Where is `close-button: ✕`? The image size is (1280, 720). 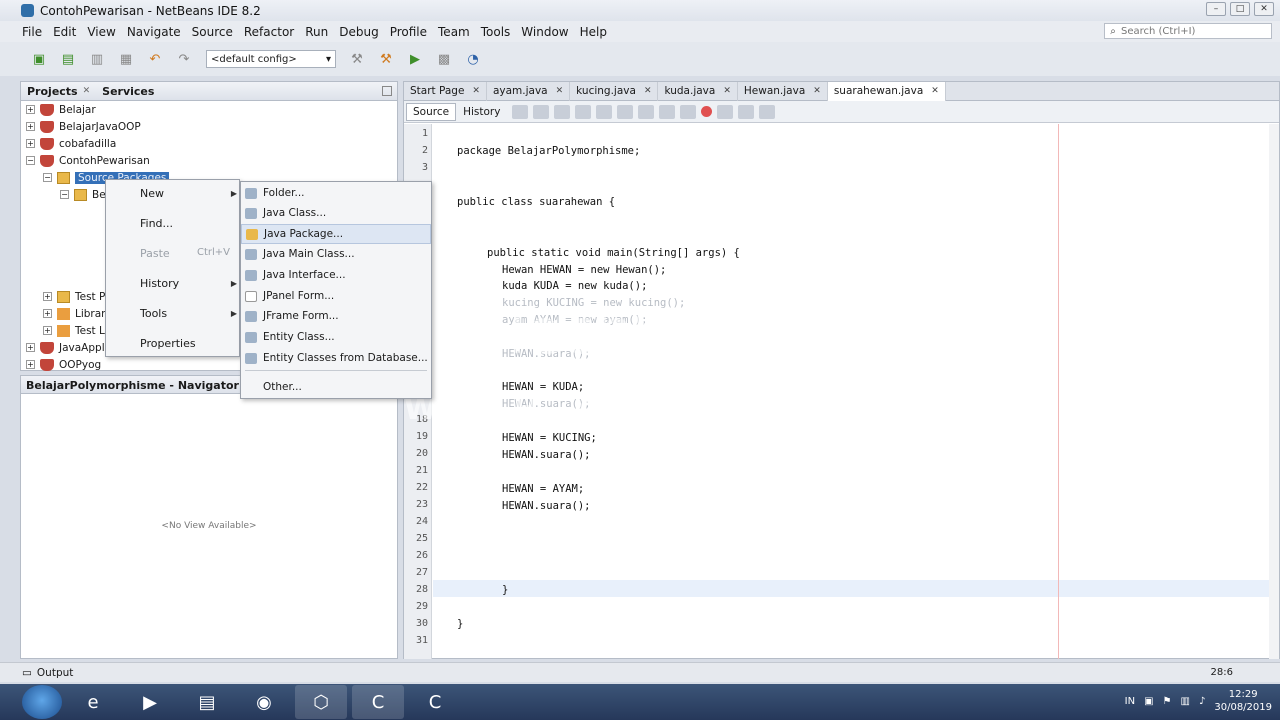 close-button: ✕ is located at coordinates (1264, 9).